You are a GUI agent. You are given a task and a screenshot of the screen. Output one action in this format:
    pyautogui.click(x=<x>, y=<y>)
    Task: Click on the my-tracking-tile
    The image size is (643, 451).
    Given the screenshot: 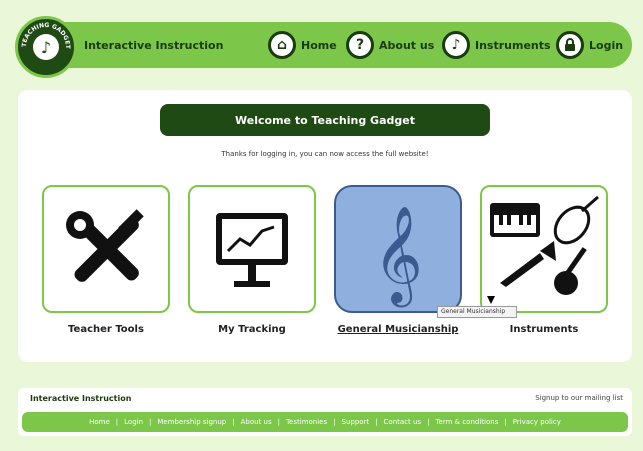 What is the action you would take?
    pyautogui.click(x=252, y=249)
    